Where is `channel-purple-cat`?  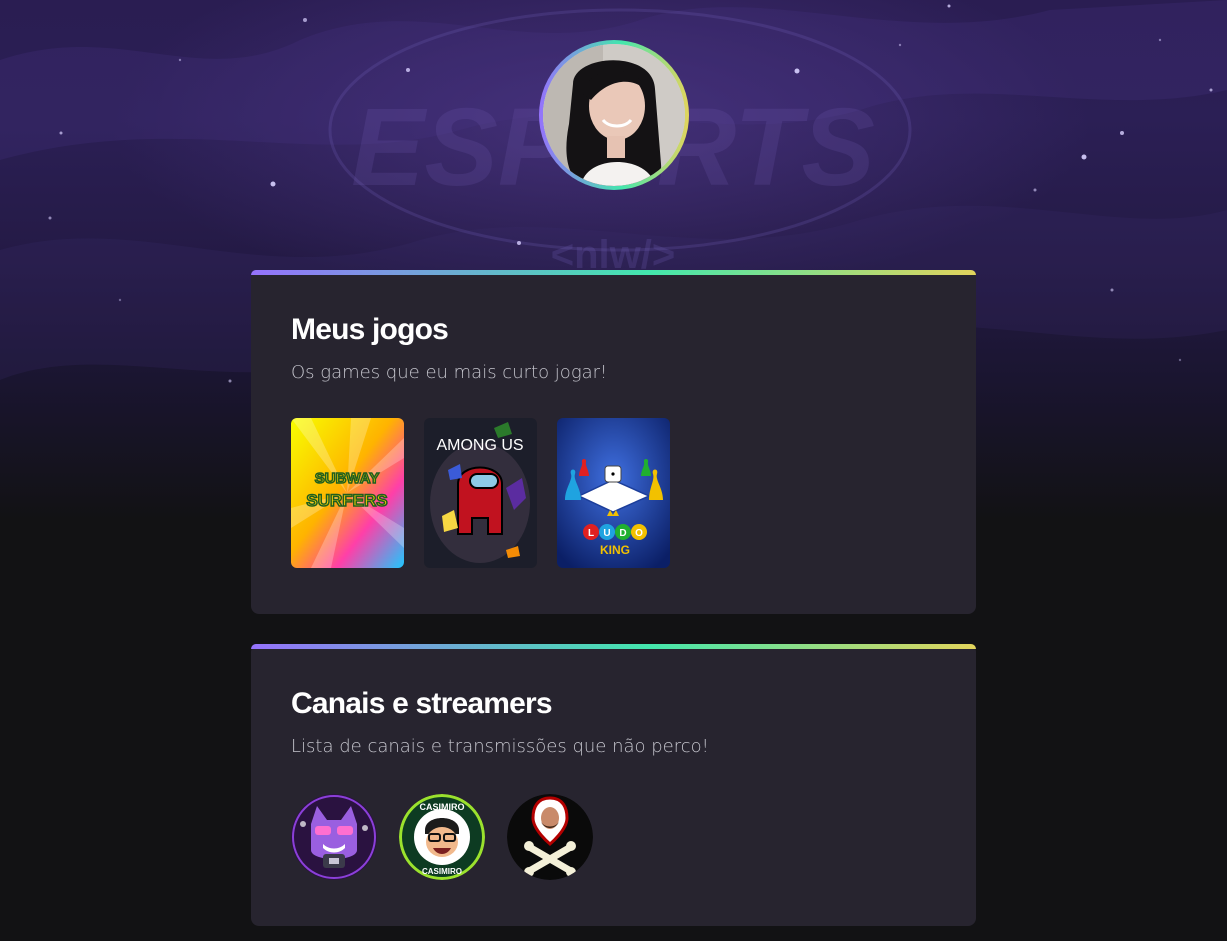 channel-purple-cat is located at coordinates (334, 837).